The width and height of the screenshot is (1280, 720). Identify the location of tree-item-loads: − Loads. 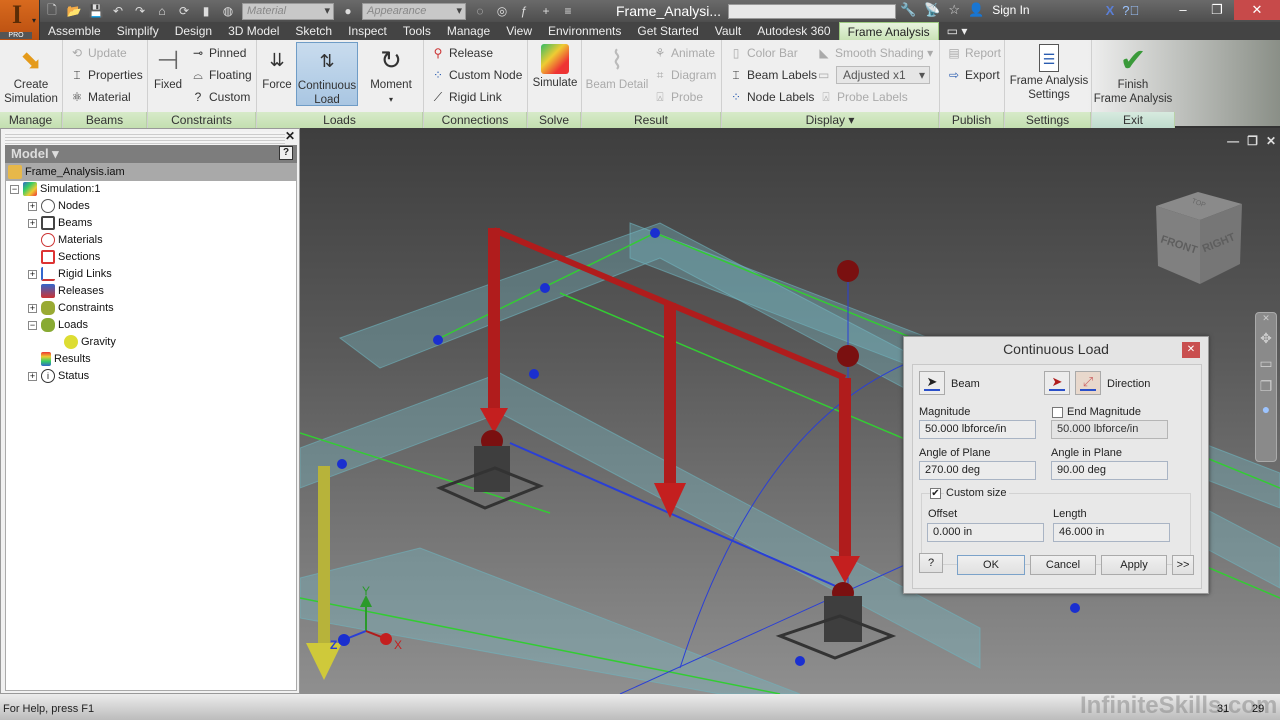
(58, 325).